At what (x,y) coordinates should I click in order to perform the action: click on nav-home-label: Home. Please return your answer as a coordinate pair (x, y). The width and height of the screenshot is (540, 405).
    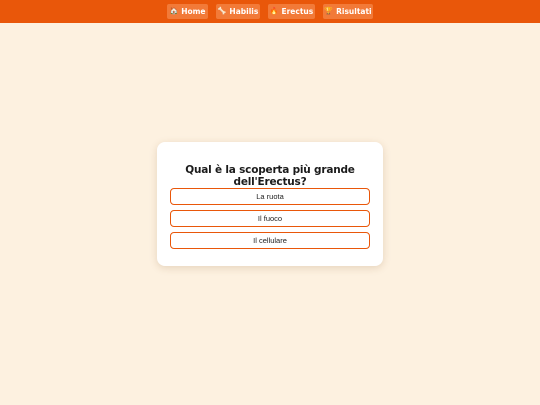
    Looking at the image, I should click on (193, 11).